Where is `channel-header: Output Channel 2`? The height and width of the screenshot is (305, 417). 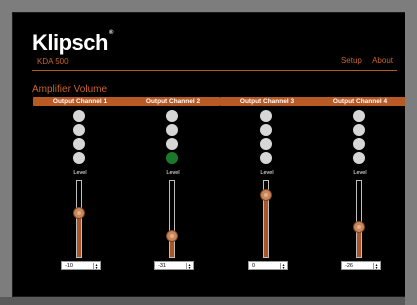
channel-header: Output Channel 2 is located at coordinates (173, 101).